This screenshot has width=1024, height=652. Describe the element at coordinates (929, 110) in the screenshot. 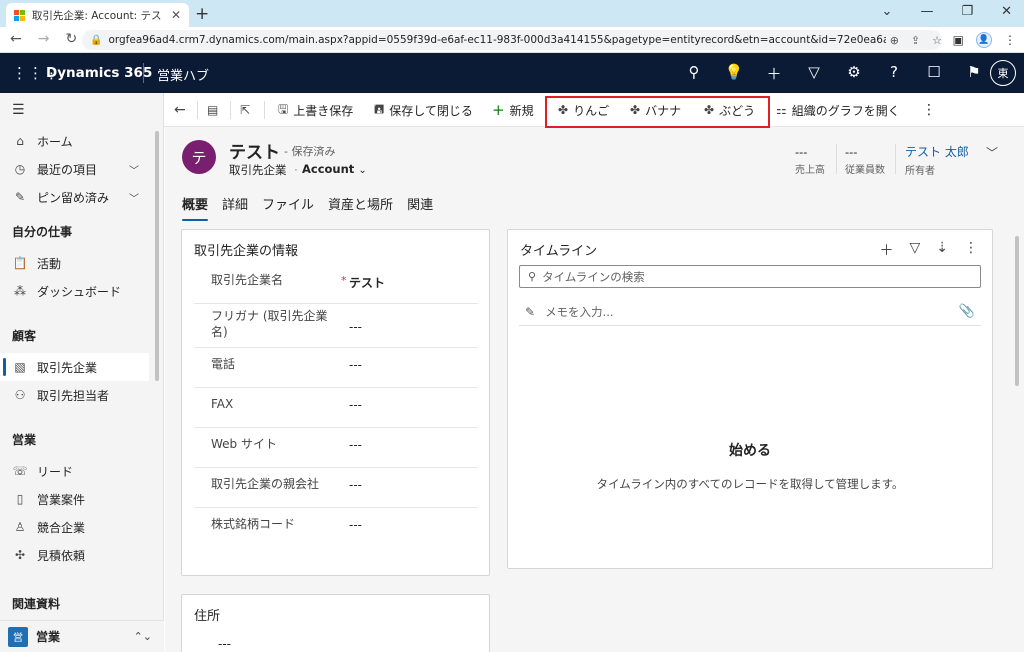

I see `more-commands-button: ⋮` at that location.